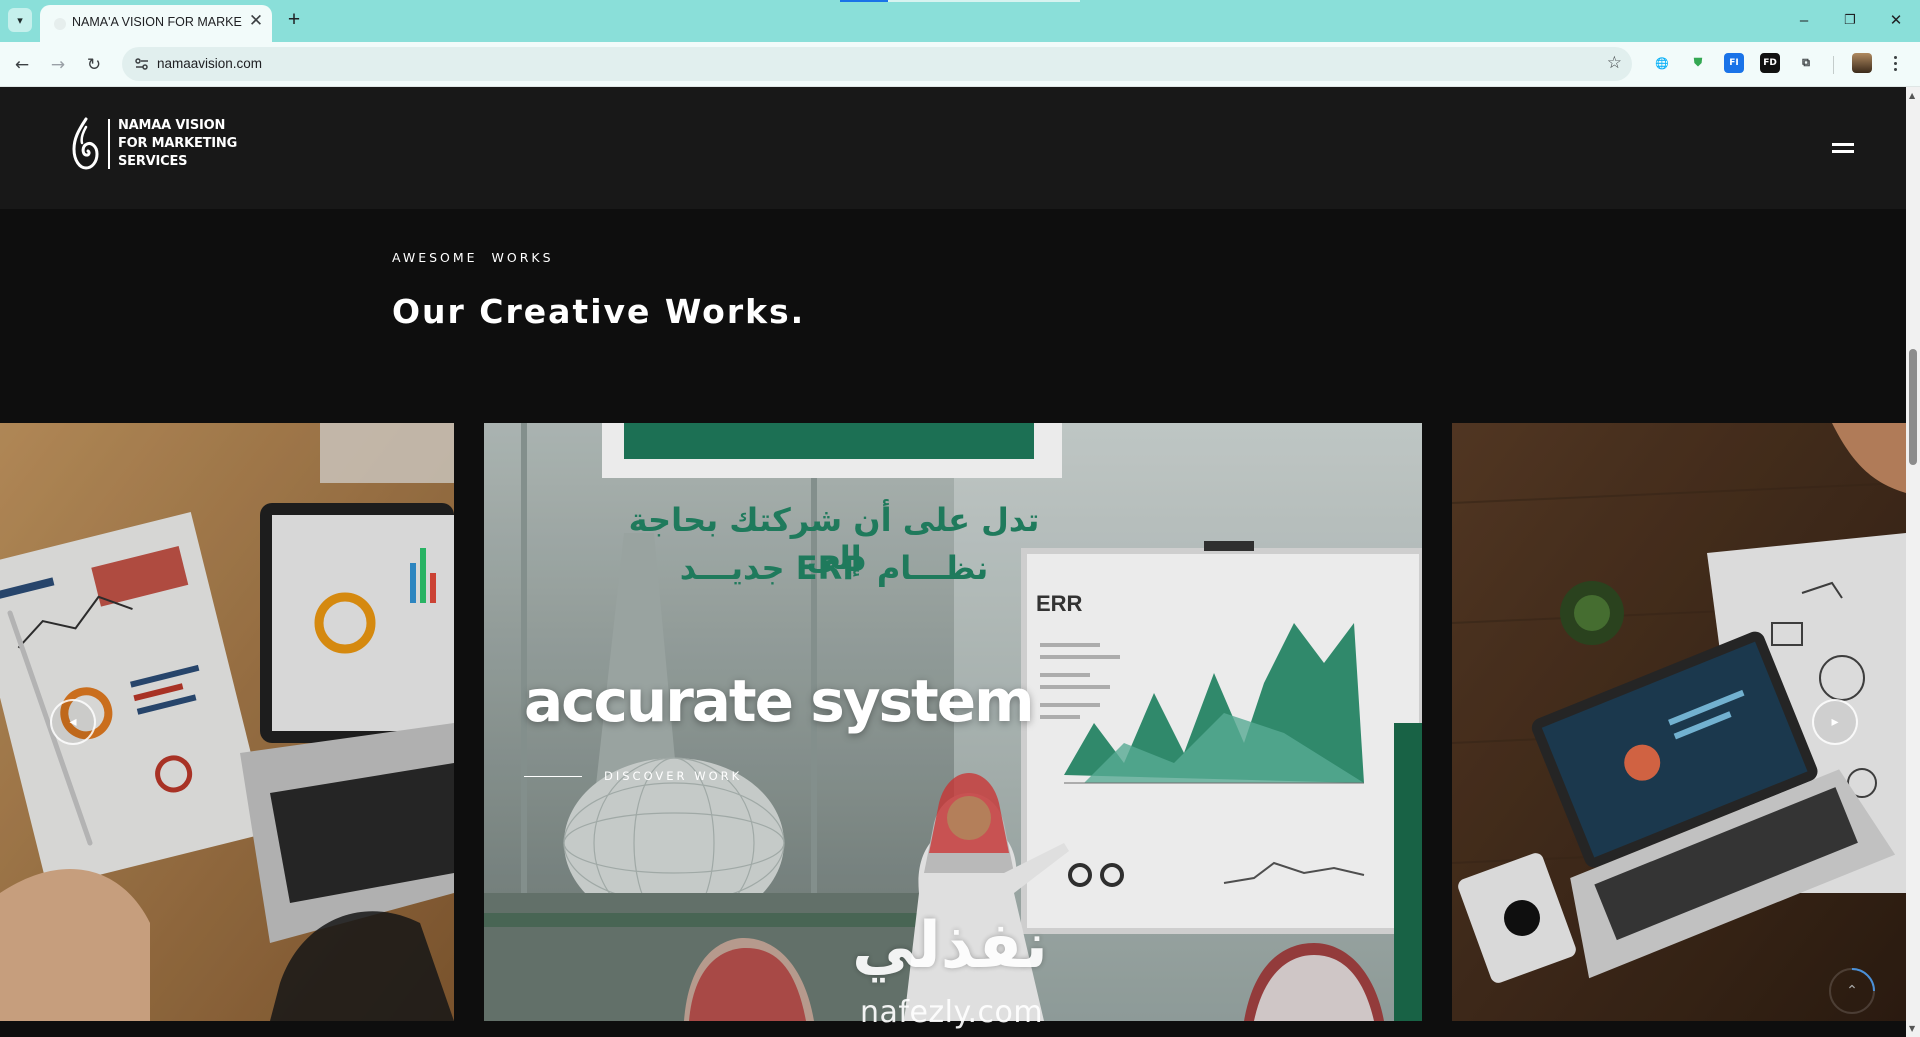 Image resolution: width=1920 pixels, height=1037 pixels. Describe the element at coordinates (877, 64) in the screenshot. I see `address-bar: namaavision.com ☆` at that location.